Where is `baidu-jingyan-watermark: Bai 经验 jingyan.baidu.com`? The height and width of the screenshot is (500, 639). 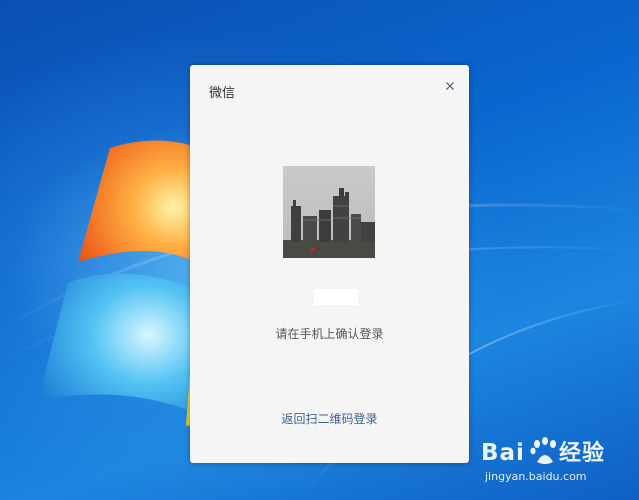
baidu-jingyan-watermark: Bai 经验 jingyan.baidu.com is located at coordinates (556, 463).